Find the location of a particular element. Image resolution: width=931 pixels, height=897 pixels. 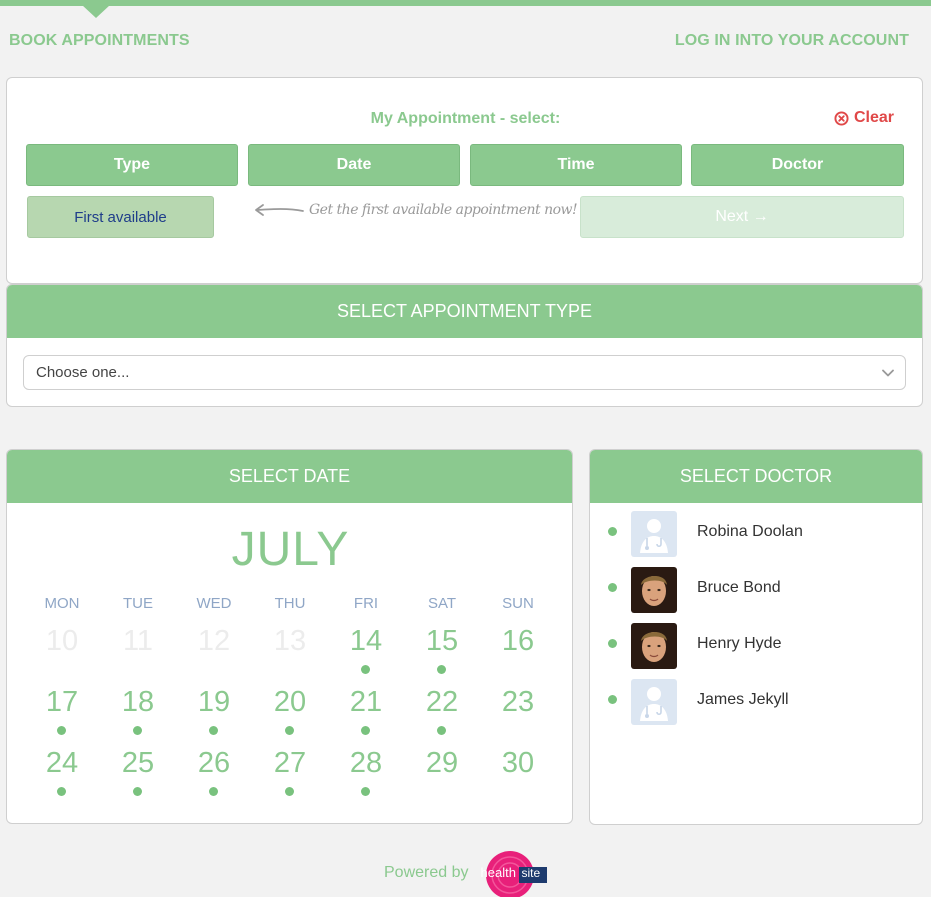

doctor-list-item: Robina Doolan is located at coordinates (756, 535).